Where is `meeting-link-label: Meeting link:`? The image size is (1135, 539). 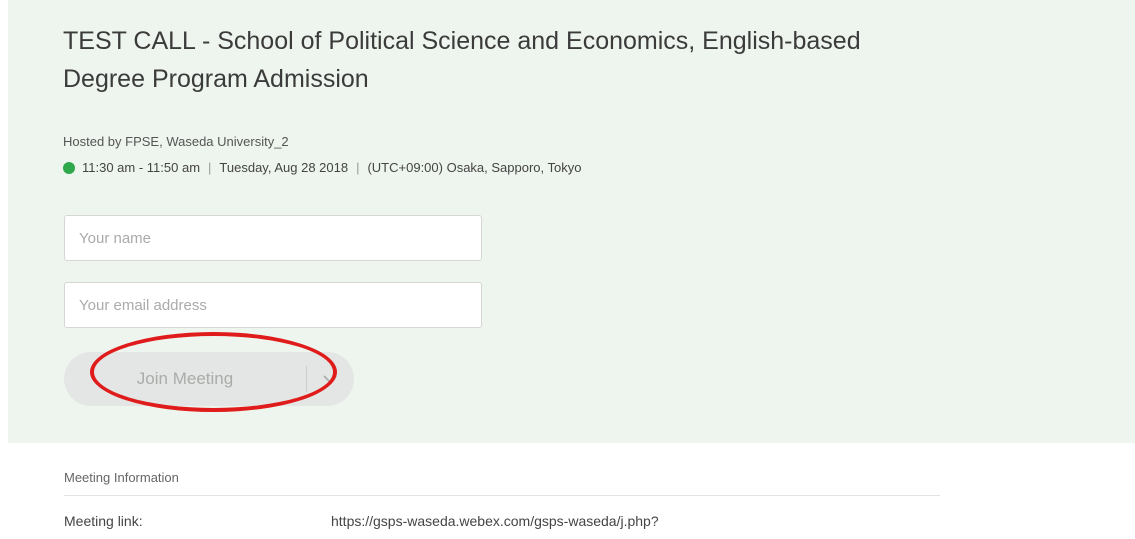
meeting-link-label: Meeting link: is located at coordinates (103, 521).